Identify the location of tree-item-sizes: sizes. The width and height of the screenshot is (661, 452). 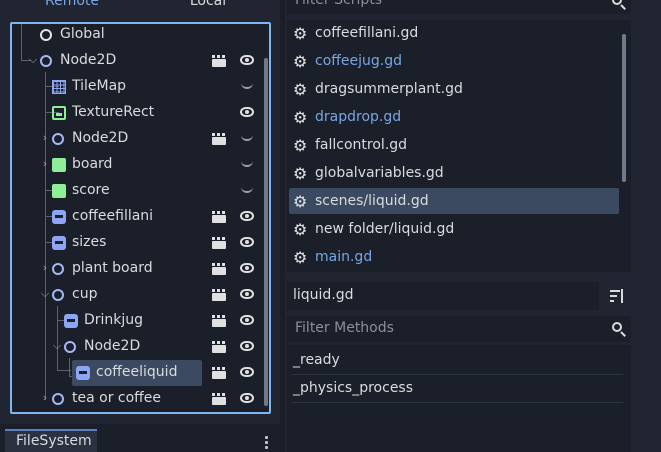
(134, 243).